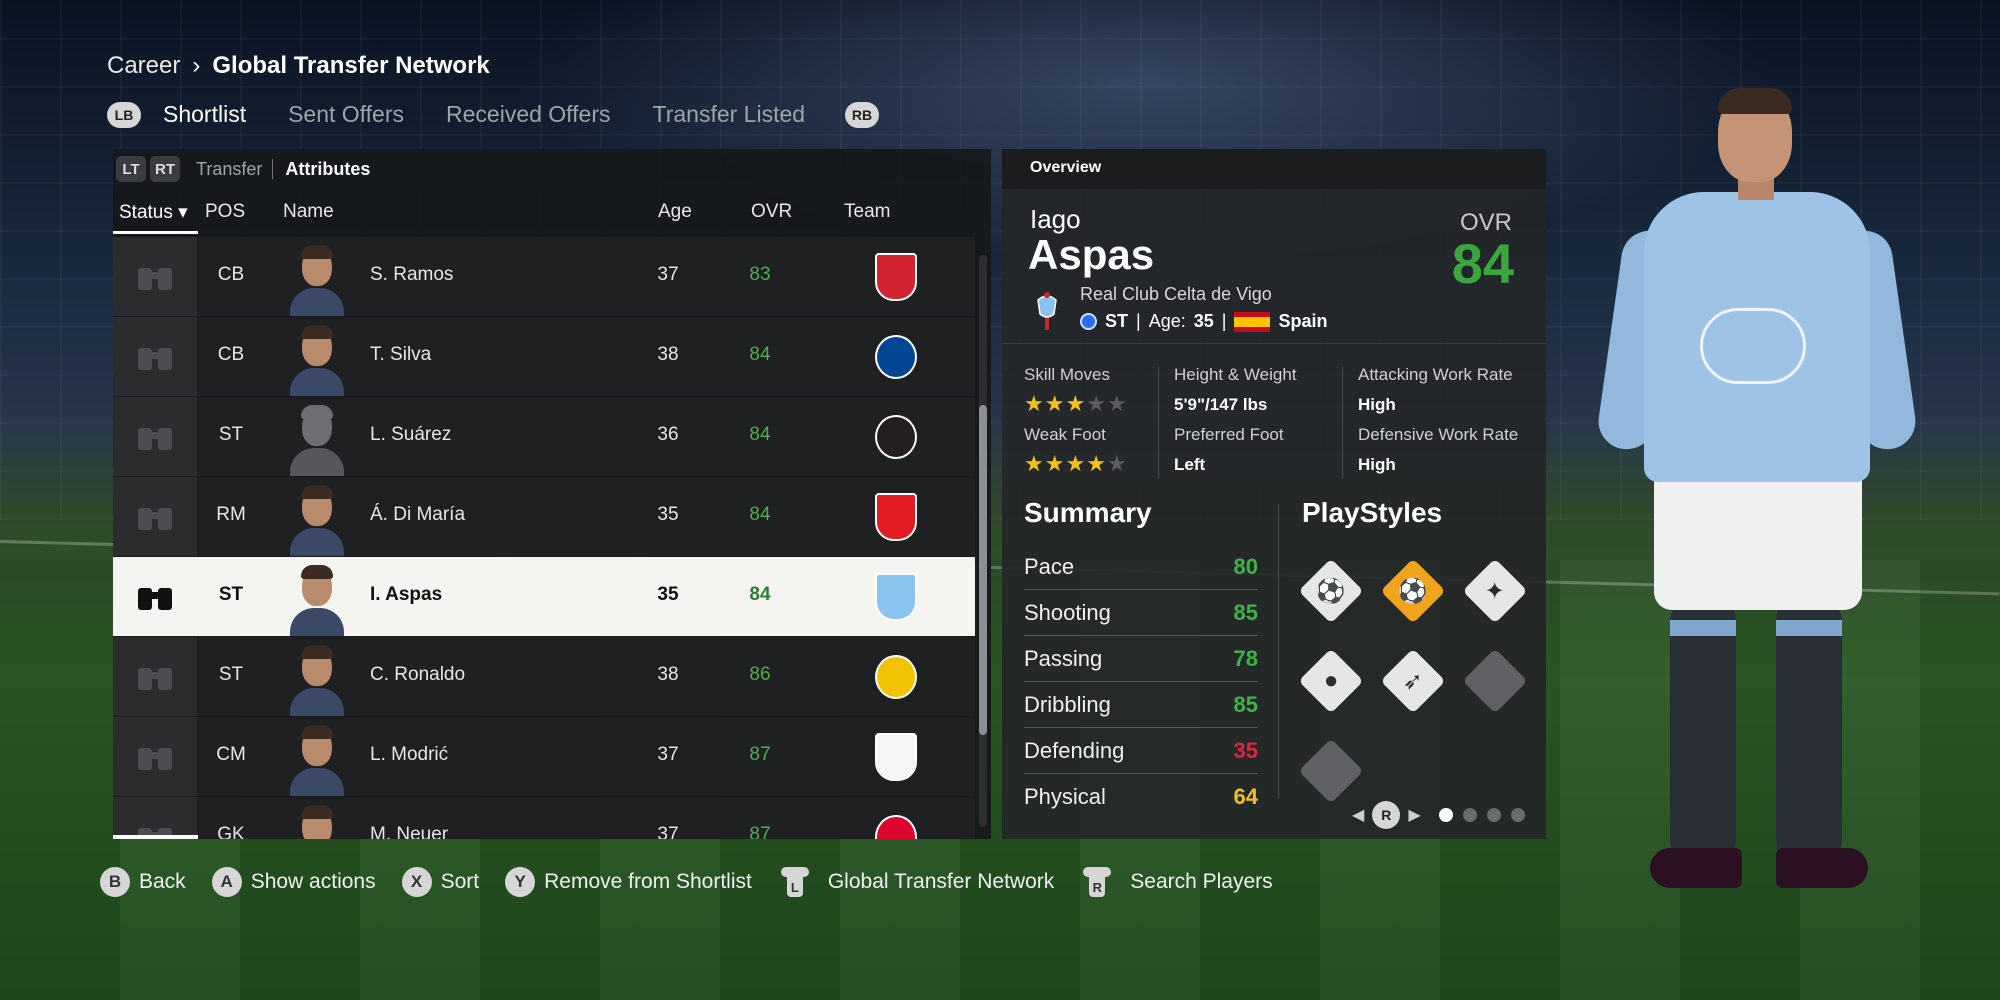 This screenshot has height=1000, width=2000. What do you see at coordinates (231, 754) in the screenshot?
I see `player-position: CM` at bounding box center [231, 754].